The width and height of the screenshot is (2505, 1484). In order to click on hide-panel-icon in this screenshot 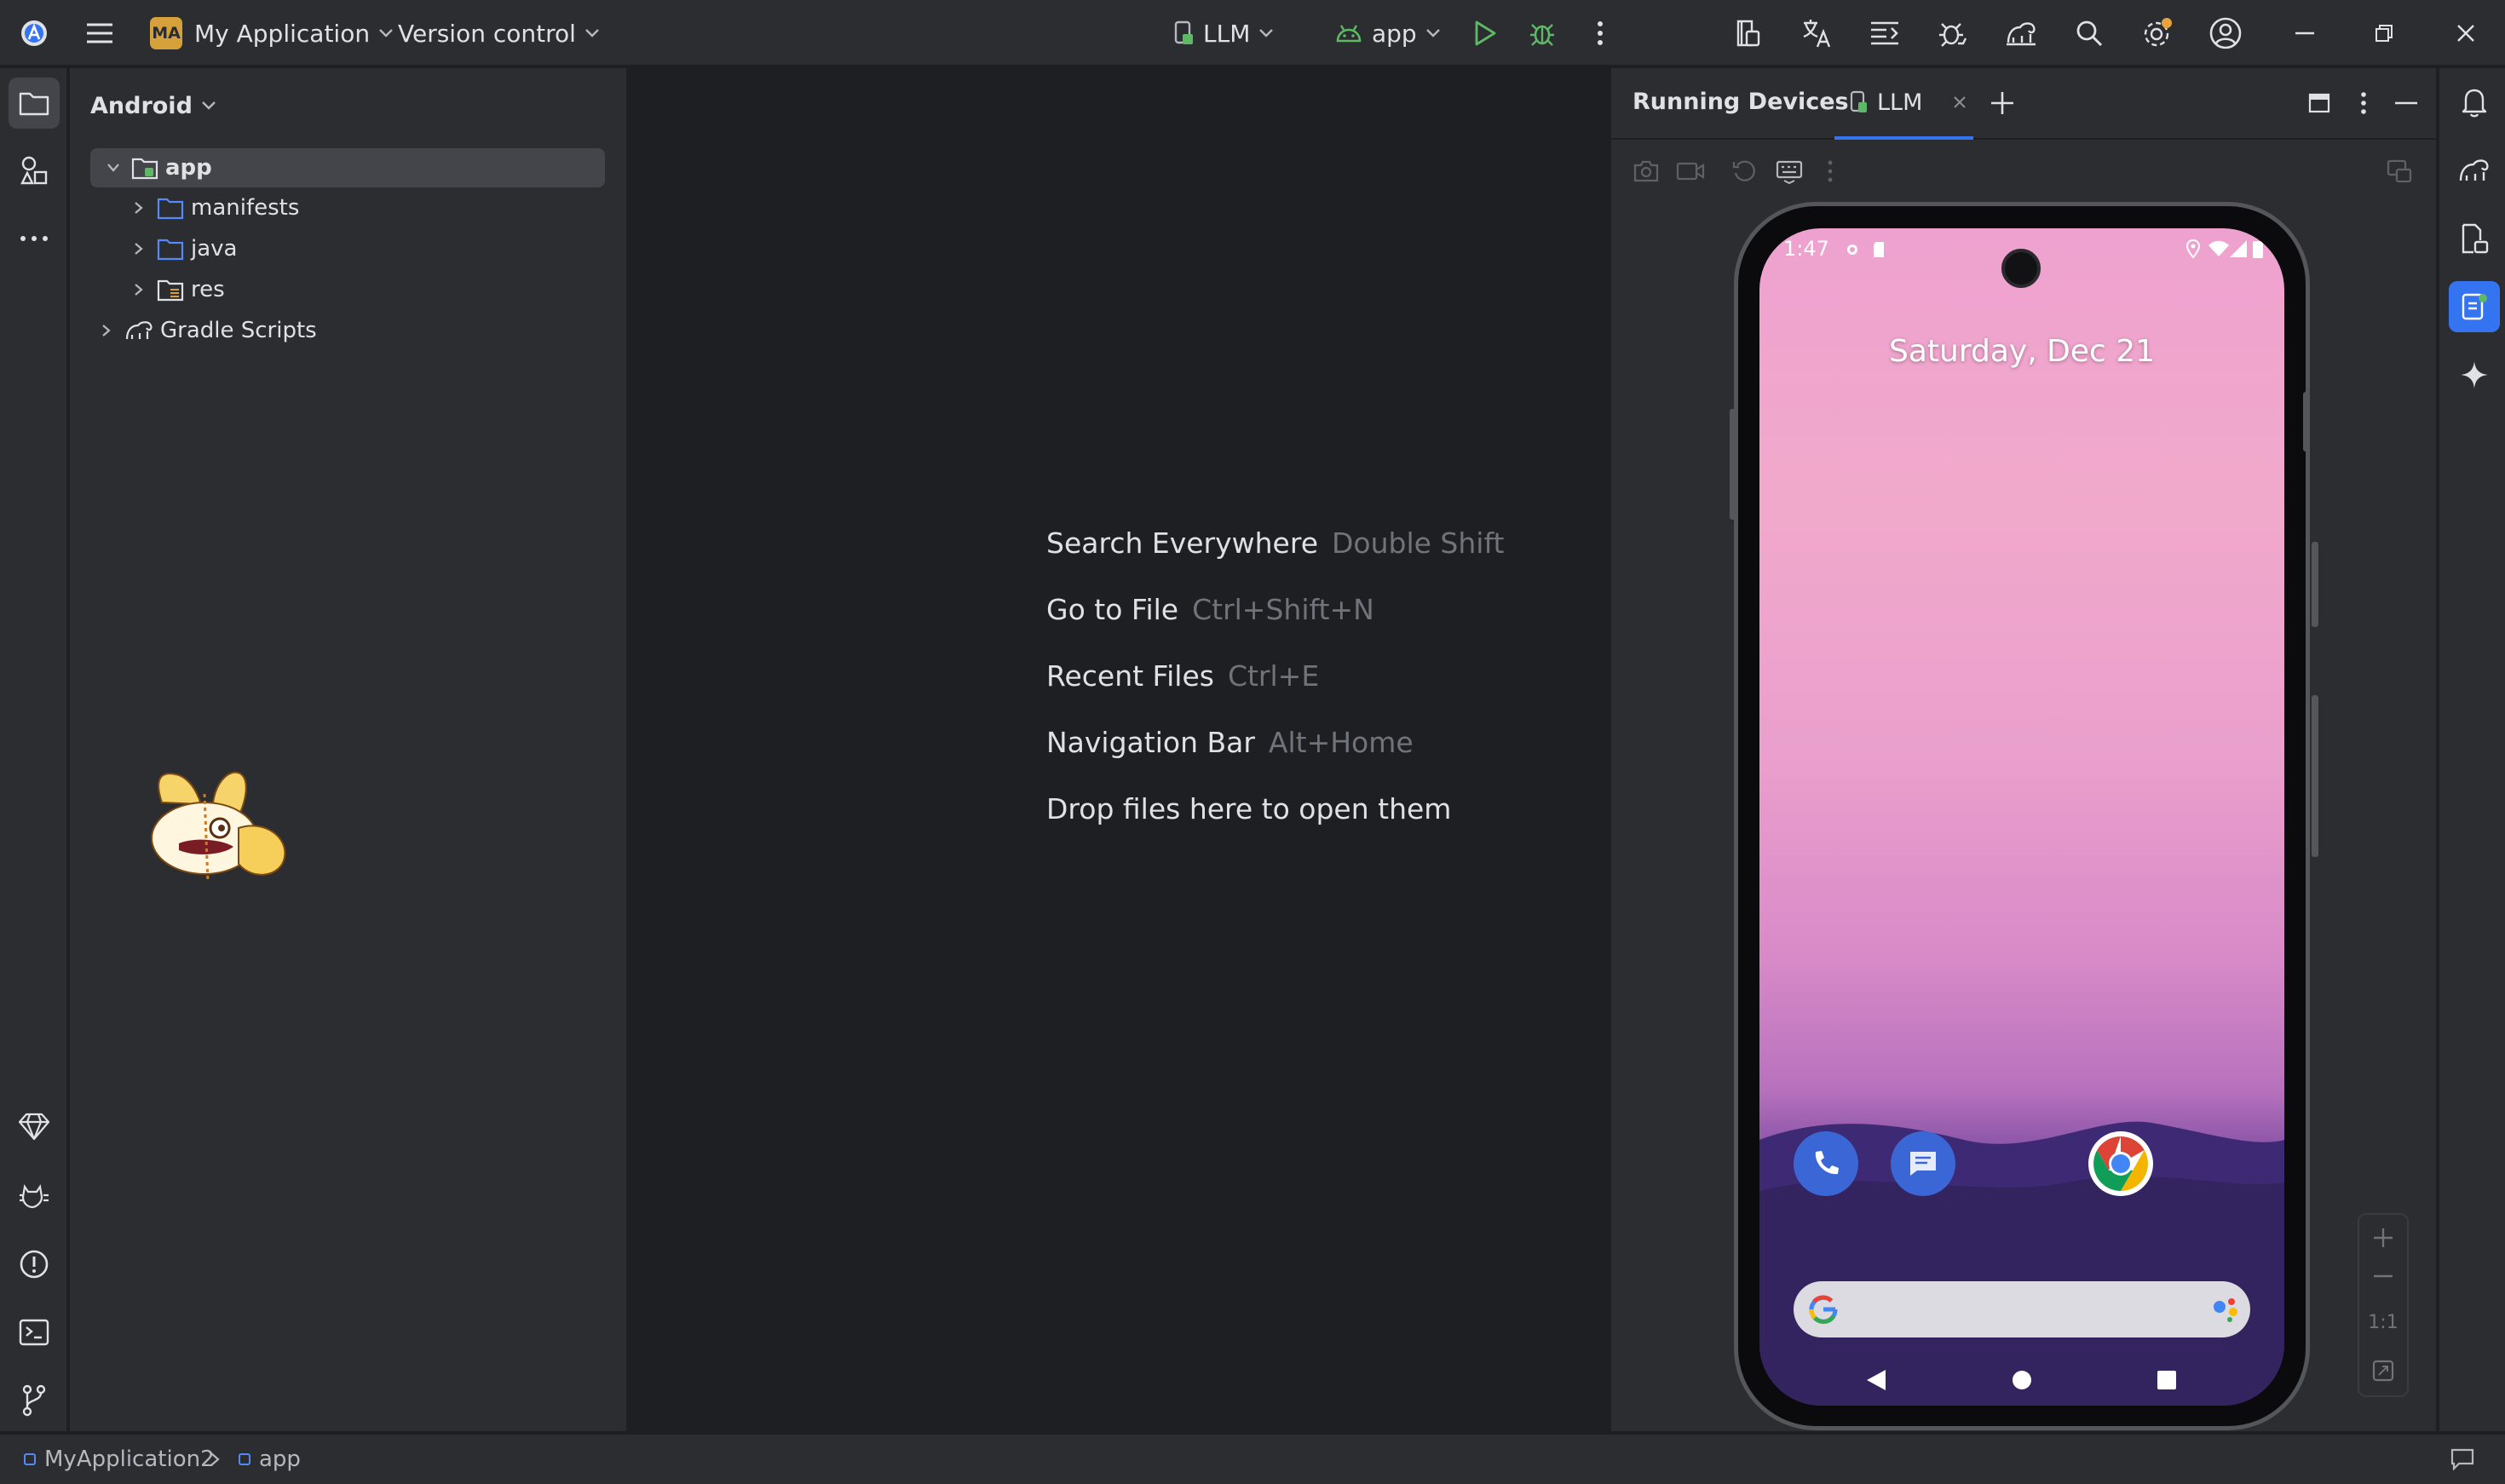, I will do `click(2406, 103)`.